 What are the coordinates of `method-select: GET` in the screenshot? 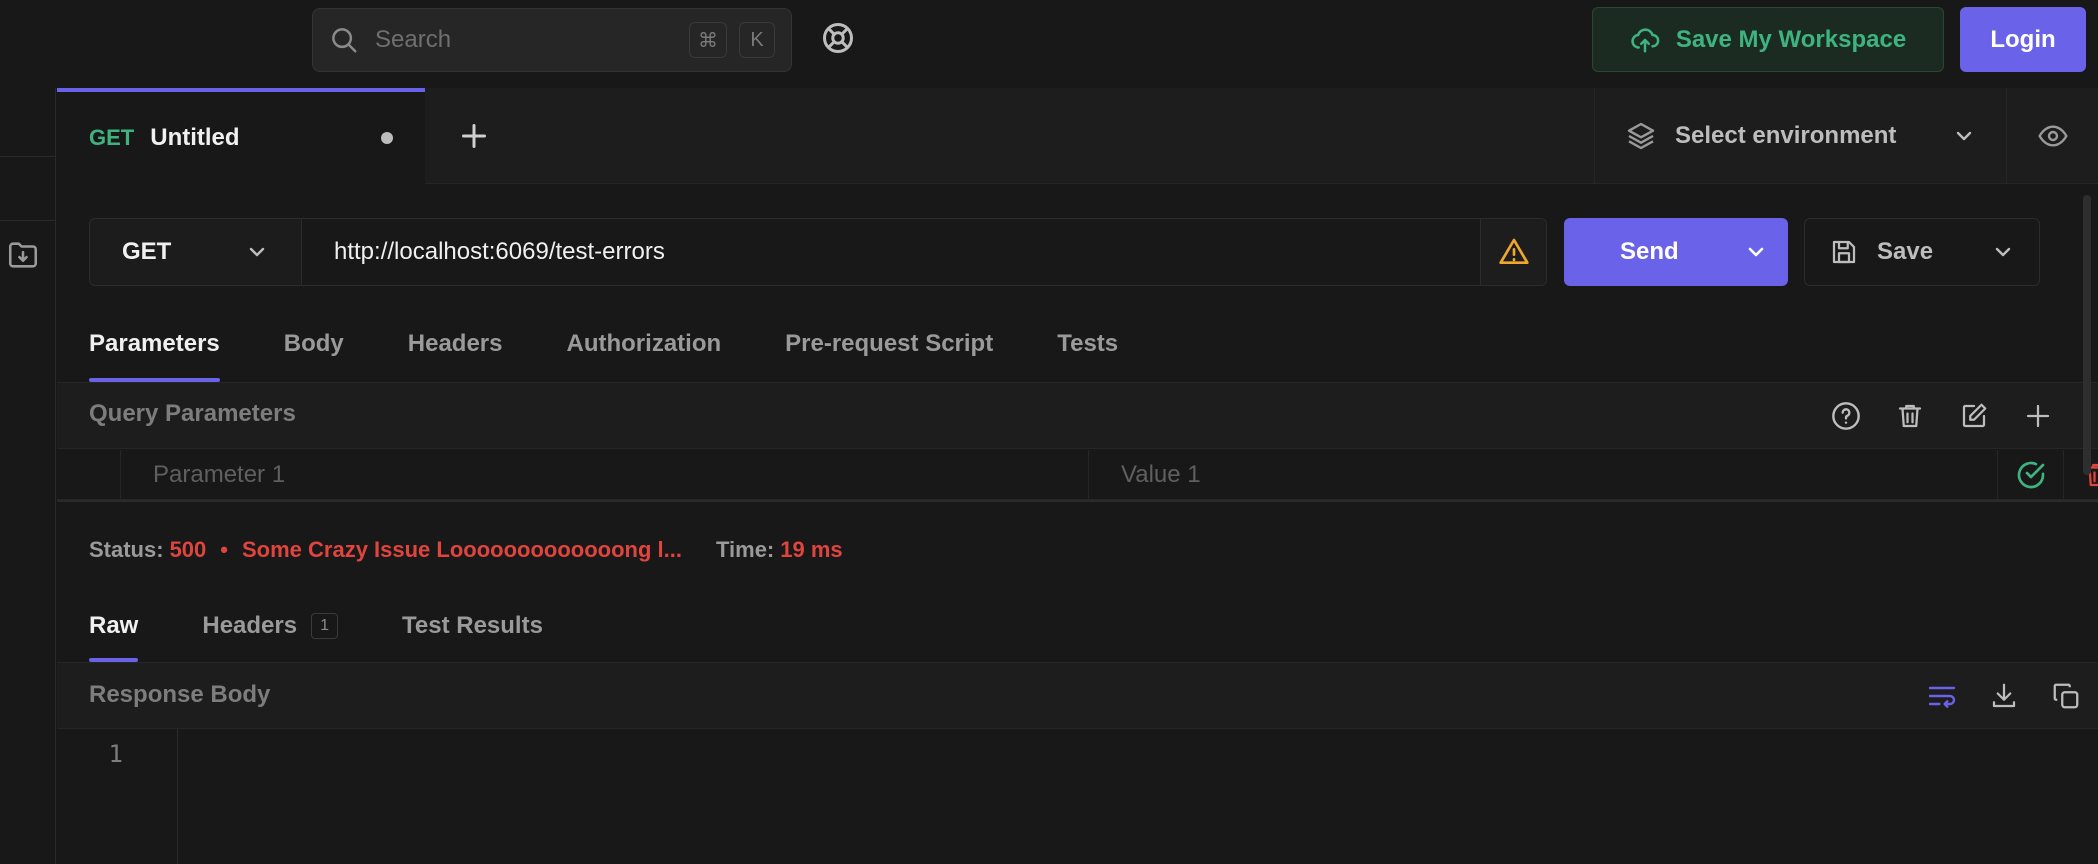 It's located at (196, 252).